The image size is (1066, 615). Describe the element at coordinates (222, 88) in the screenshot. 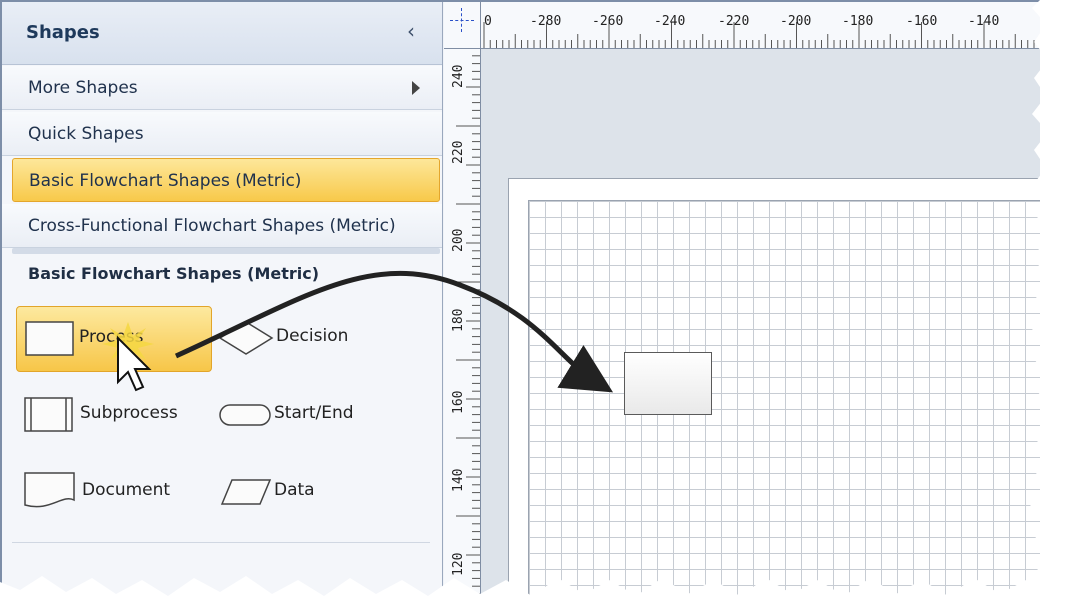

I see `stencil-more-shapes: More Shapes` at that location.